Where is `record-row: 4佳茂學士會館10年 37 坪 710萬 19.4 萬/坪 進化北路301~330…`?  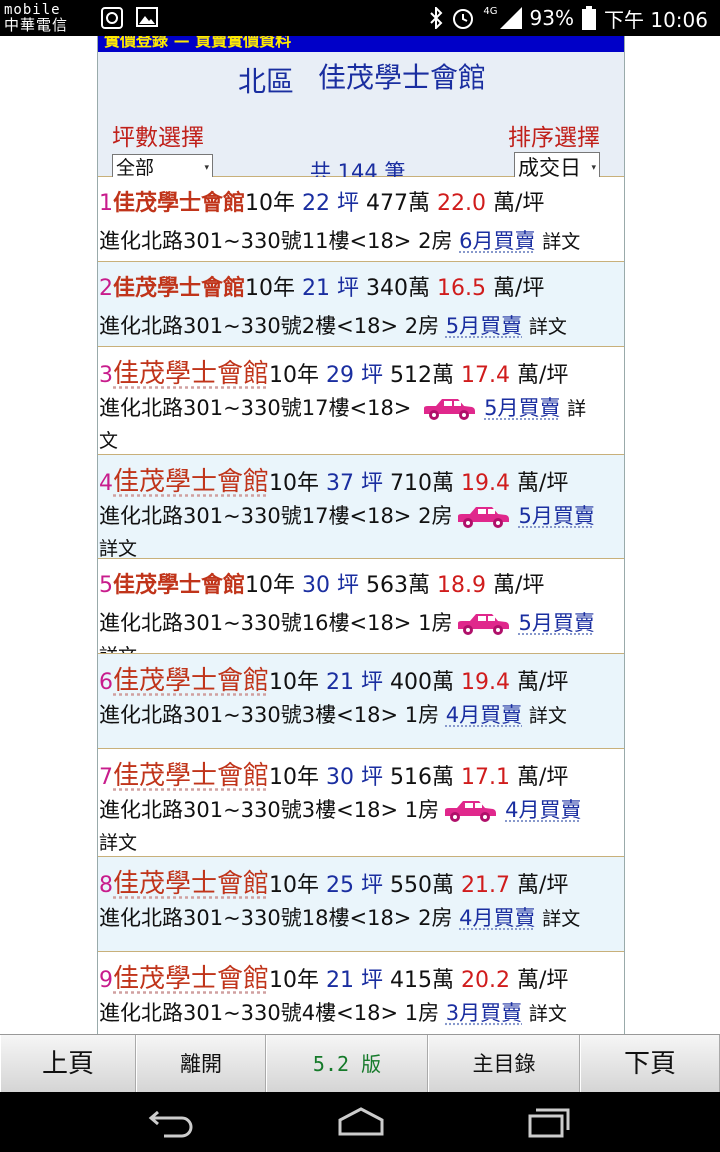
record-row: 4佳茂學士會館10年 37 坪 710萬 19.4 萬/坪 進化北路301~330… is located at coordinates (361, 507).